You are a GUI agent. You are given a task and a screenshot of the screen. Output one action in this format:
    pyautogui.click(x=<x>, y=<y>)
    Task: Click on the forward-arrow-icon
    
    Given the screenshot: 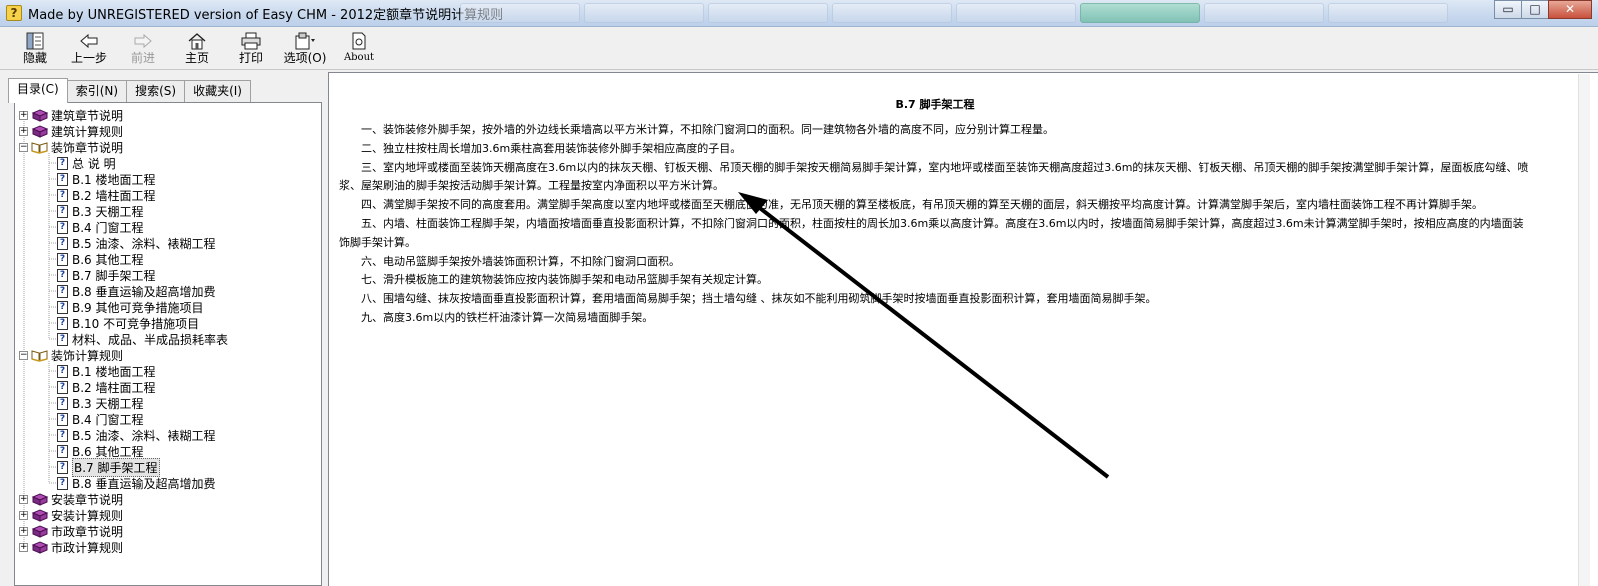 What is the action you would take?
    pyautogui.click(x=143, y=41)
    